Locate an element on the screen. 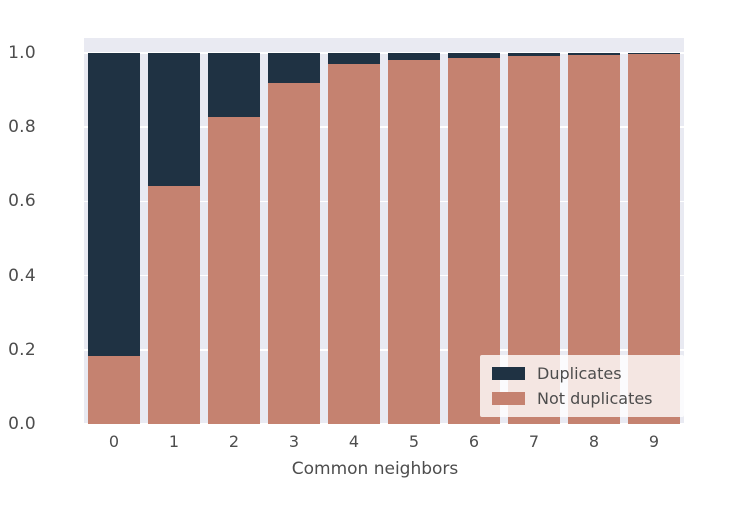 The width and height of the screenshot is (750, 514). legend-item-duplicates: Duplicates is located at coordinates (583, 373).